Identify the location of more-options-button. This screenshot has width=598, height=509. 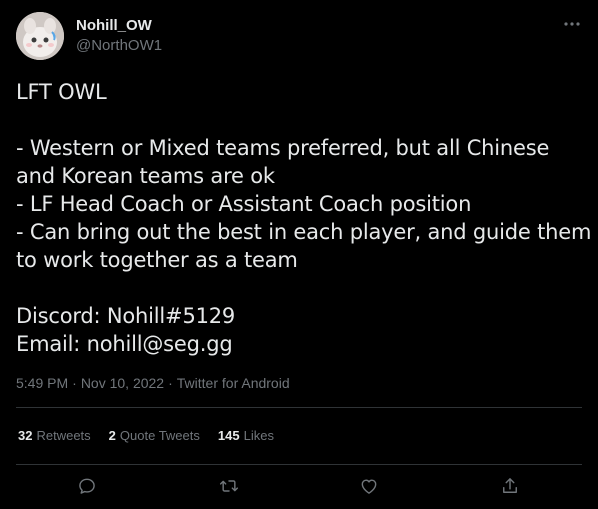
(572, 24).